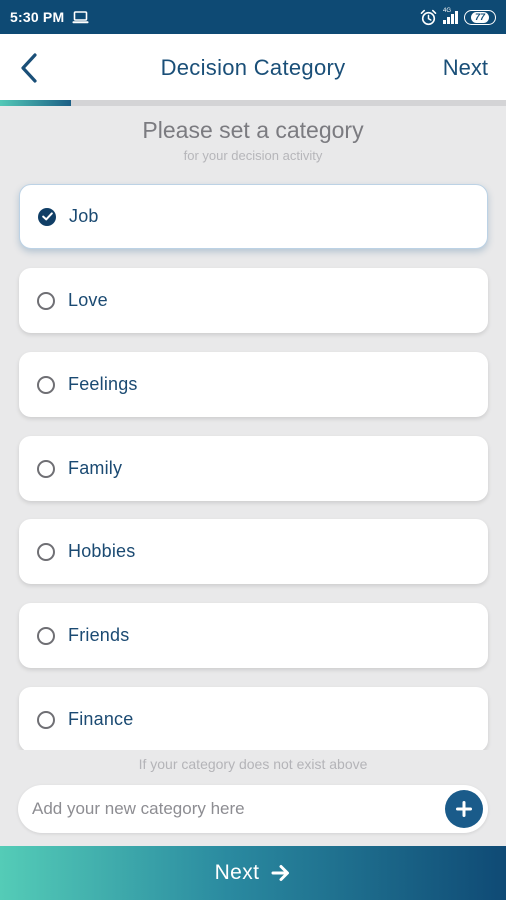 The height and width of the screenshot is (900, 506). I want to click on prompt-title: Please set a category, so click(253, 130).